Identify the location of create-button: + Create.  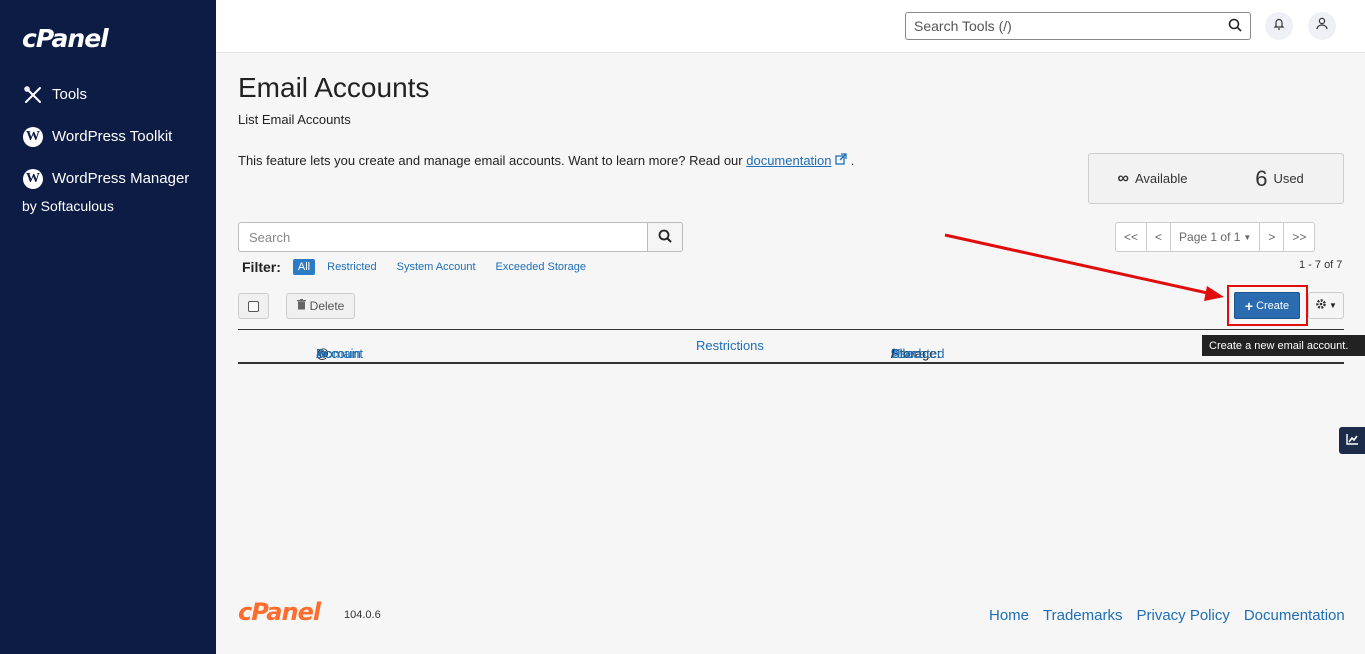
(1267, 305).